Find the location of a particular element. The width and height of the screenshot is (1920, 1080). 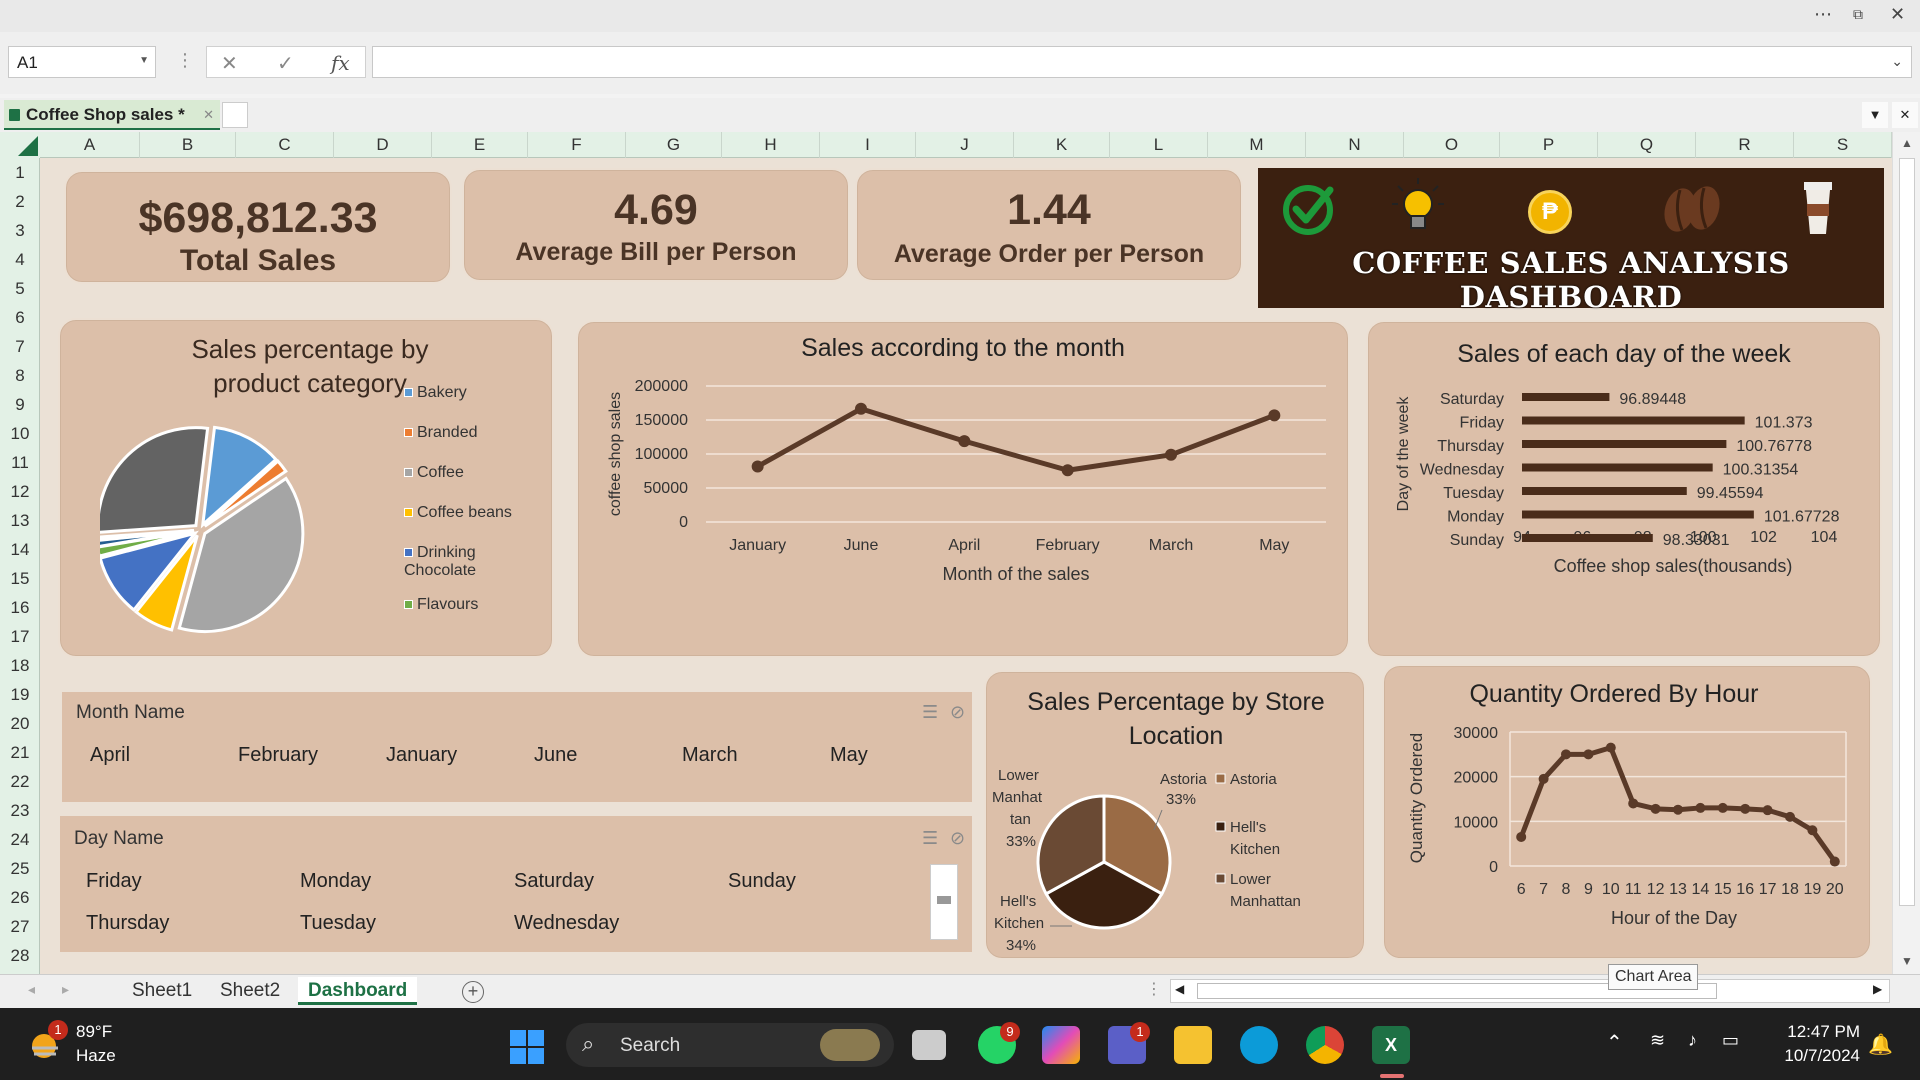

name-box: A1 ▼ is located at coordinates (82, 62).